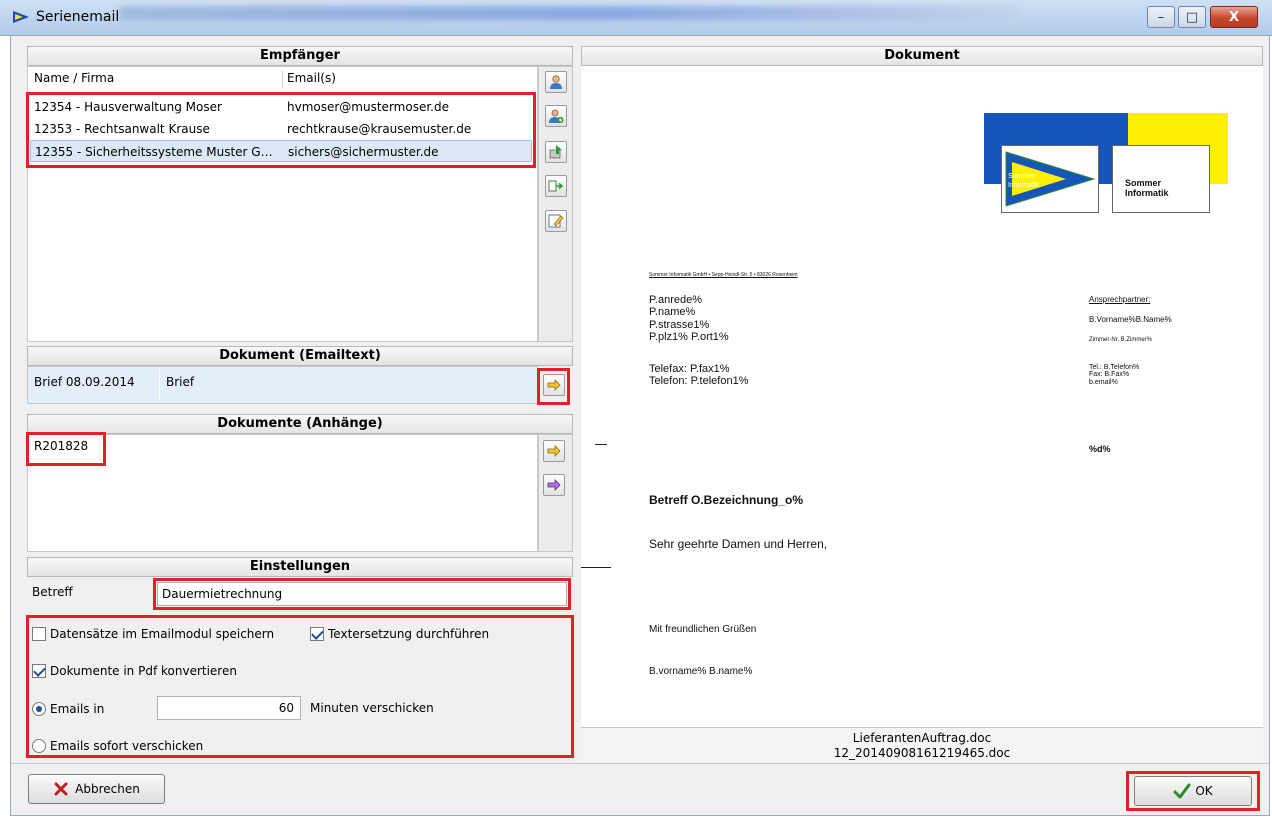  I want to click on logo-left-text-2: Informatik, so click(1023, 185).